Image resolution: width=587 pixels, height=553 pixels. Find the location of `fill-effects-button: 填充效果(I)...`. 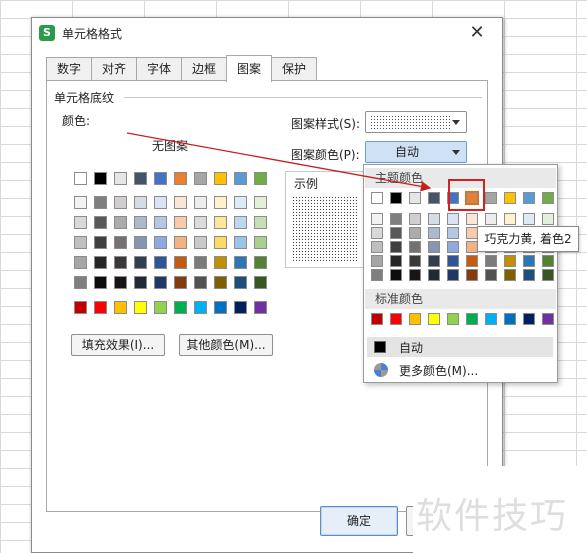

fill-effects-button: 填充效果(I)... is located at coordinates (118, 345).